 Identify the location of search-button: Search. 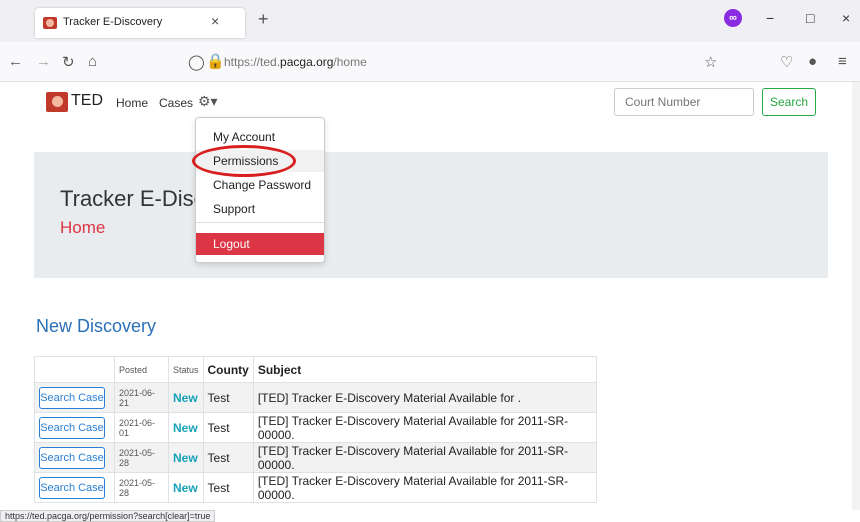
(789, 102).